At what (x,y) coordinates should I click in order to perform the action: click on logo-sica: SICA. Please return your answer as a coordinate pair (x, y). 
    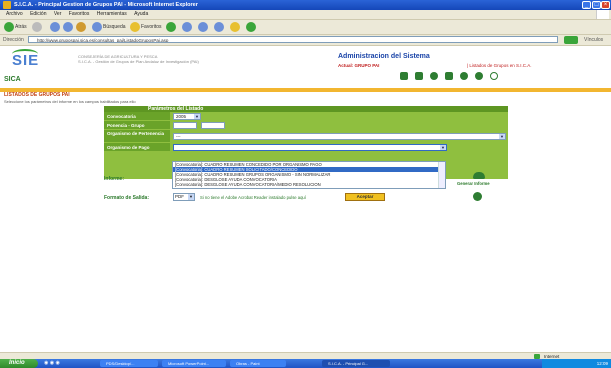
    Looking at the image, I should click on (12, 79).